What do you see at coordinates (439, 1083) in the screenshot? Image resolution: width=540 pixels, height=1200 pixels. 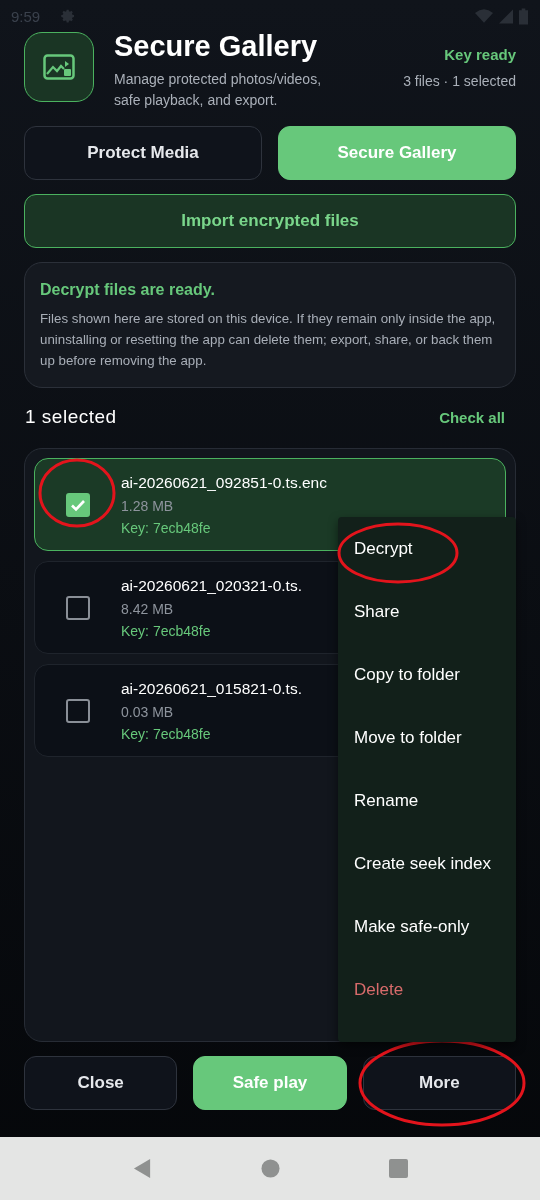 I see `action-button: More` at bounding box center [439, 1083].